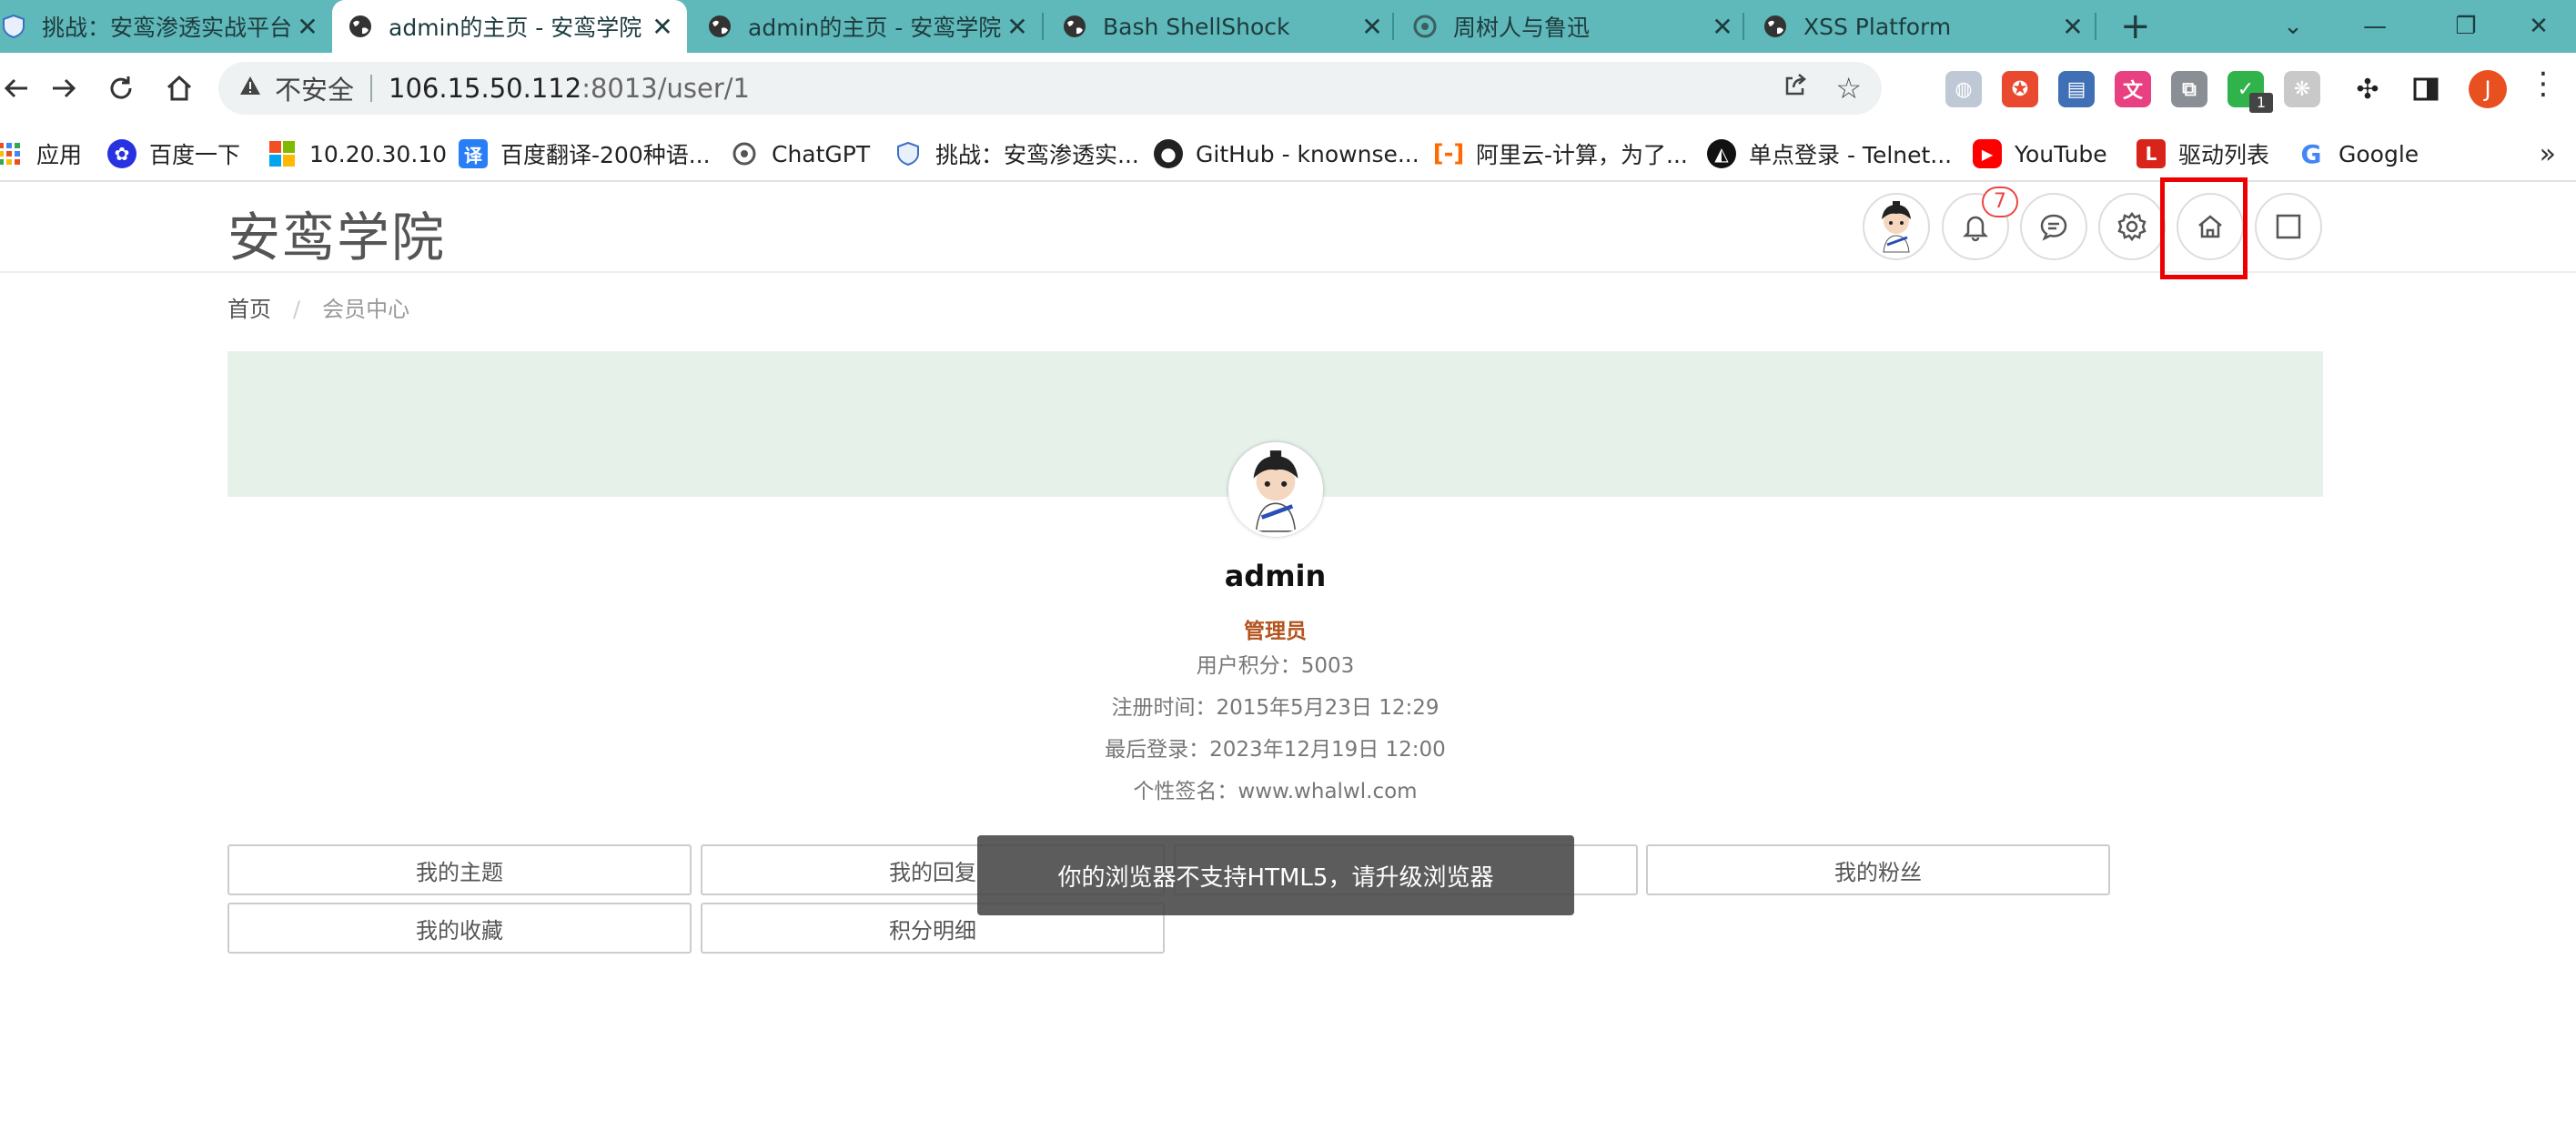  Describe the element at coordinates (366, 309) in the screenshot. I see `breadcrumb-current: 会员中心` at that location.